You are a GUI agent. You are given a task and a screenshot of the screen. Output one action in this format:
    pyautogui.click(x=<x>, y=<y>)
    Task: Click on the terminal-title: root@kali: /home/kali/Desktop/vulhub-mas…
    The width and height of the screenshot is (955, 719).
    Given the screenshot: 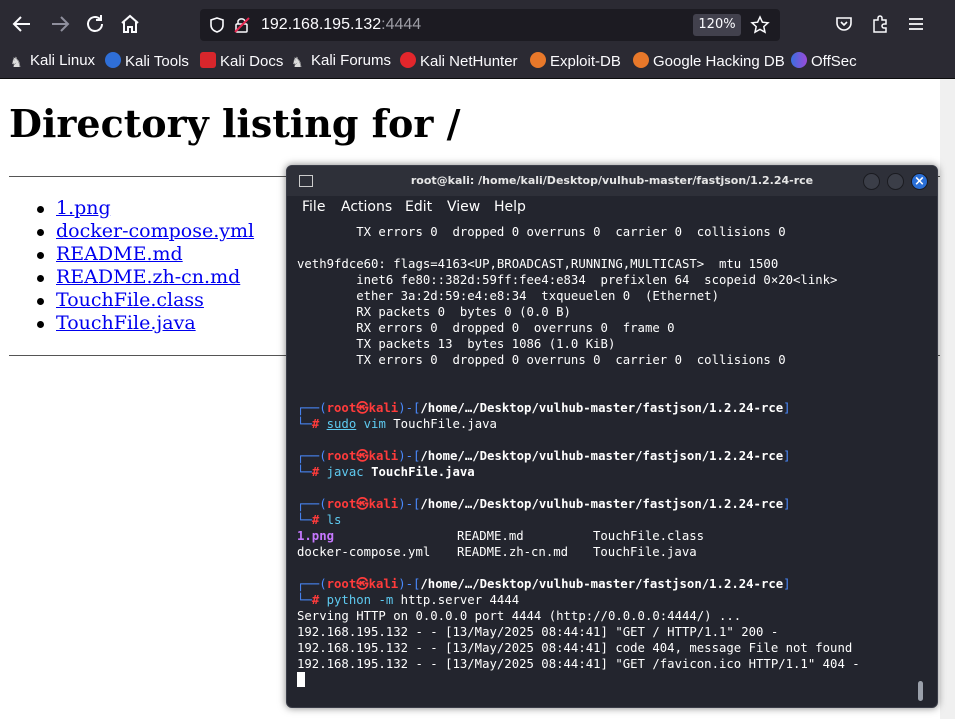 What is the action you would take?
    pyautogui.click(x=612, y=180)
    